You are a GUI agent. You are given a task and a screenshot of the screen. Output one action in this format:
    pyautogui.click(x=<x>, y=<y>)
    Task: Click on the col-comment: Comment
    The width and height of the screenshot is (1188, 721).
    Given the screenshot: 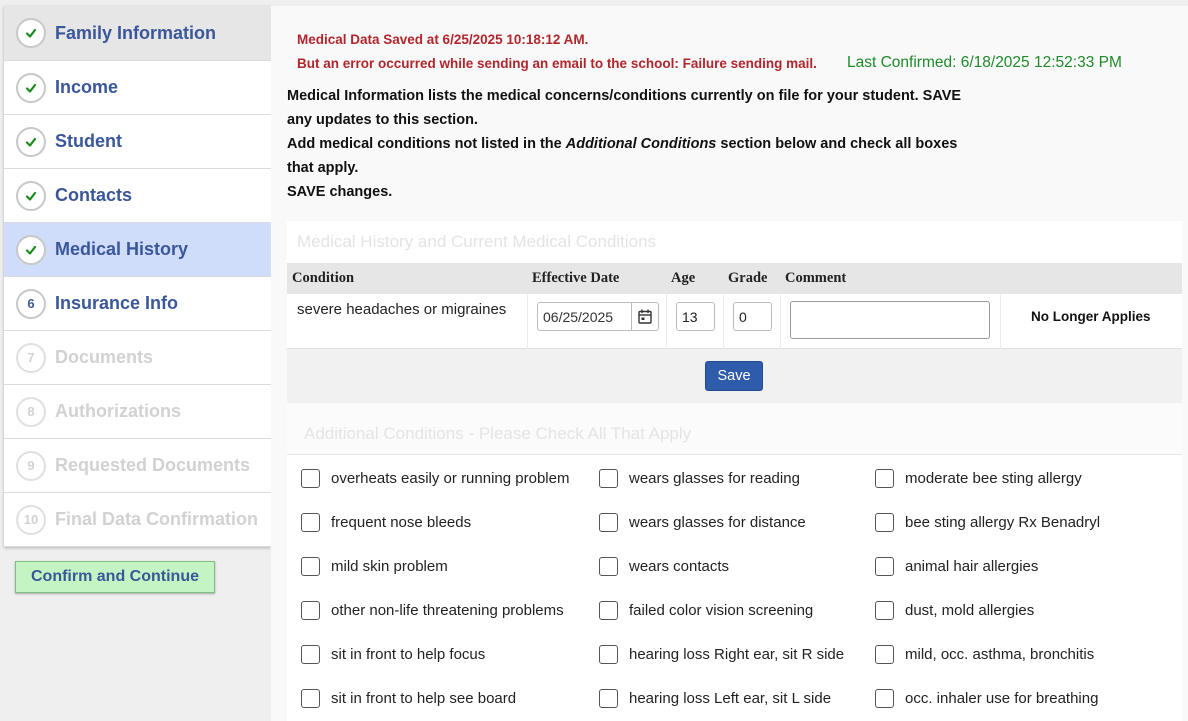 What is the action you would take?
    pyautogui.click(x=816, y=278)
    